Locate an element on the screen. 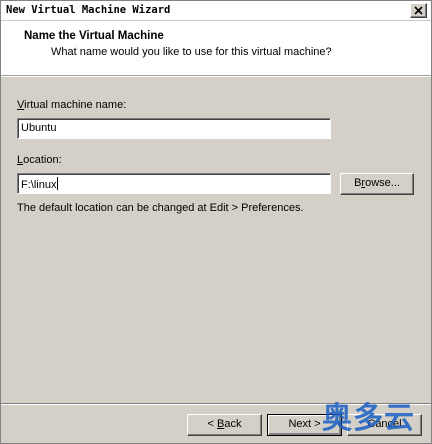 This screenshot has height=444, width=432. vm-name-label: Virtual machine name: is located at coordinates (72, 105).